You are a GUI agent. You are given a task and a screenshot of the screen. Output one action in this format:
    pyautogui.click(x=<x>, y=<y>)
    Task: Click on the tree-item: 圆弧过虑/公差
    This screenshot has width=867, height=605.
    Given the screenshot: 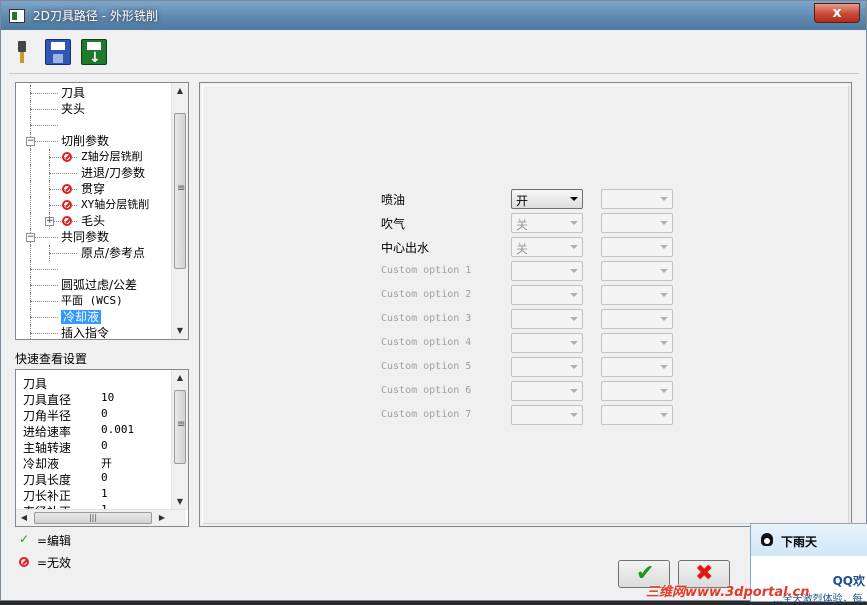 What is the action you would take?
    pyautogui.click(x=94, y=285)
    